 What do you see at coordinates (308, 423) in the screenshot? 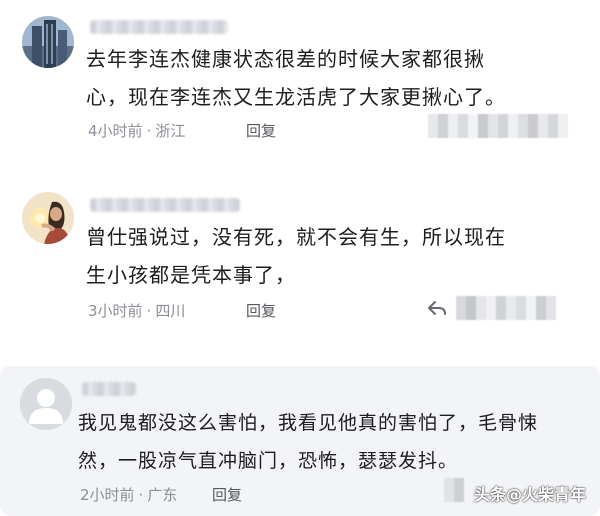
I see `comment-line: 我见鬼都没这么害怕，我看见他真的害怕了，毛骨悚` at bounding box center [308, 423].